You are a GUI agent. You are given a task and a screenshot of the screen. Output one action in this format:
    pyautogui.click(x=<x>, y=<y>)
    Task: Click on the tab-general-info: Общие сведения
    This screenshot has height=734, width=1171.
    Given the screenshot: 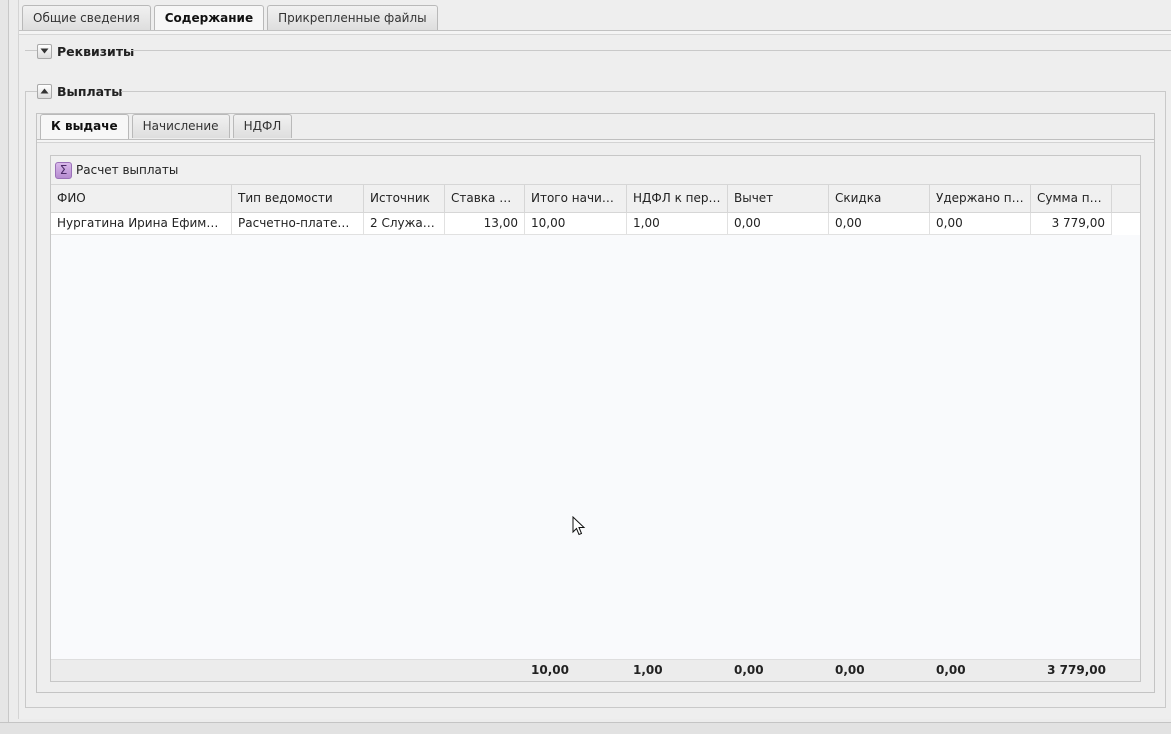 What is the action you would take?
    pyautogui.click(x=86, y=17)
    